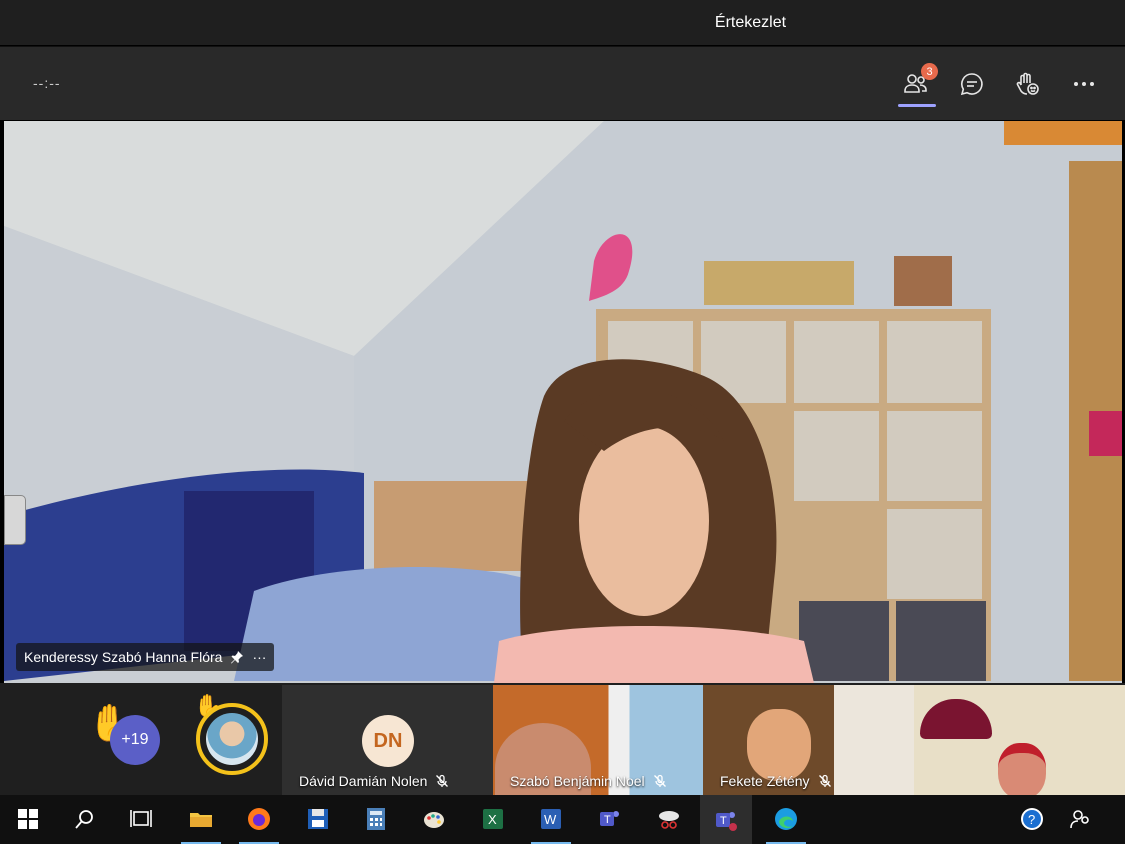  I want to click on calculator-button, so click(376, 819).